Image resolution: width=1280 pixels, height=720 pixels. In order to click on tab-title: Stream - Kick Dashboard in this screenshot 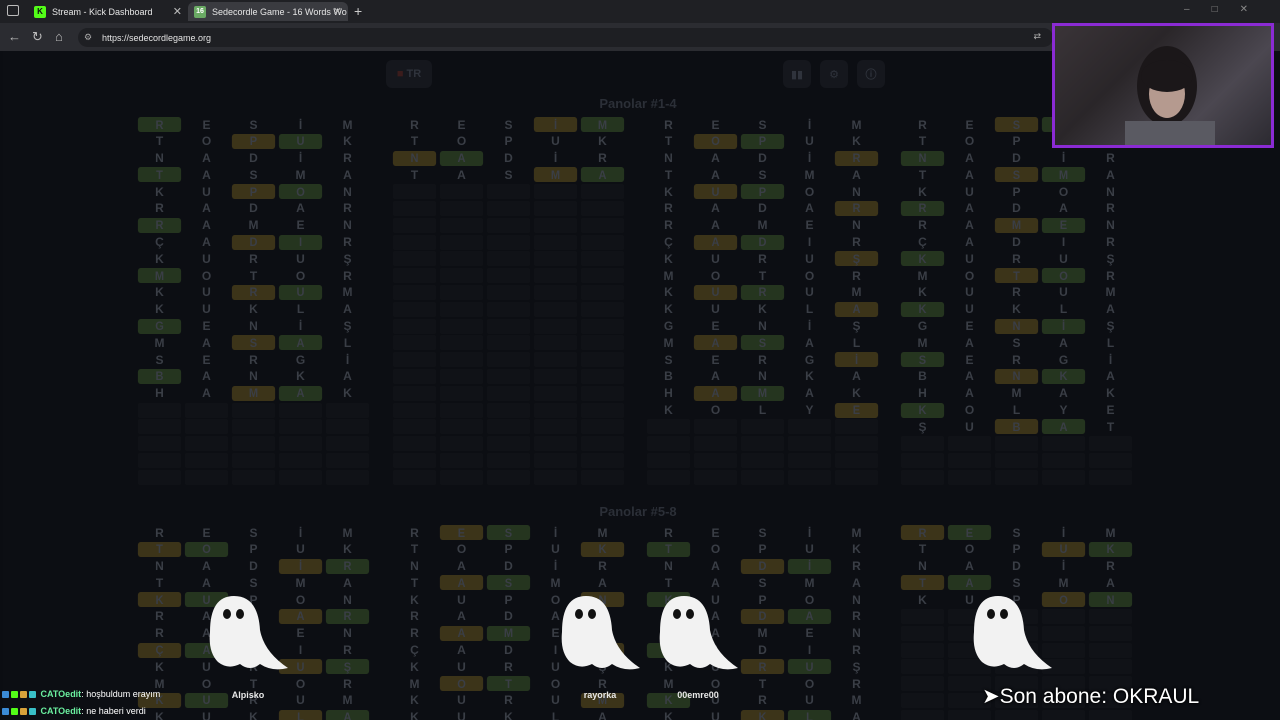, I will do `click(102, 11)`.